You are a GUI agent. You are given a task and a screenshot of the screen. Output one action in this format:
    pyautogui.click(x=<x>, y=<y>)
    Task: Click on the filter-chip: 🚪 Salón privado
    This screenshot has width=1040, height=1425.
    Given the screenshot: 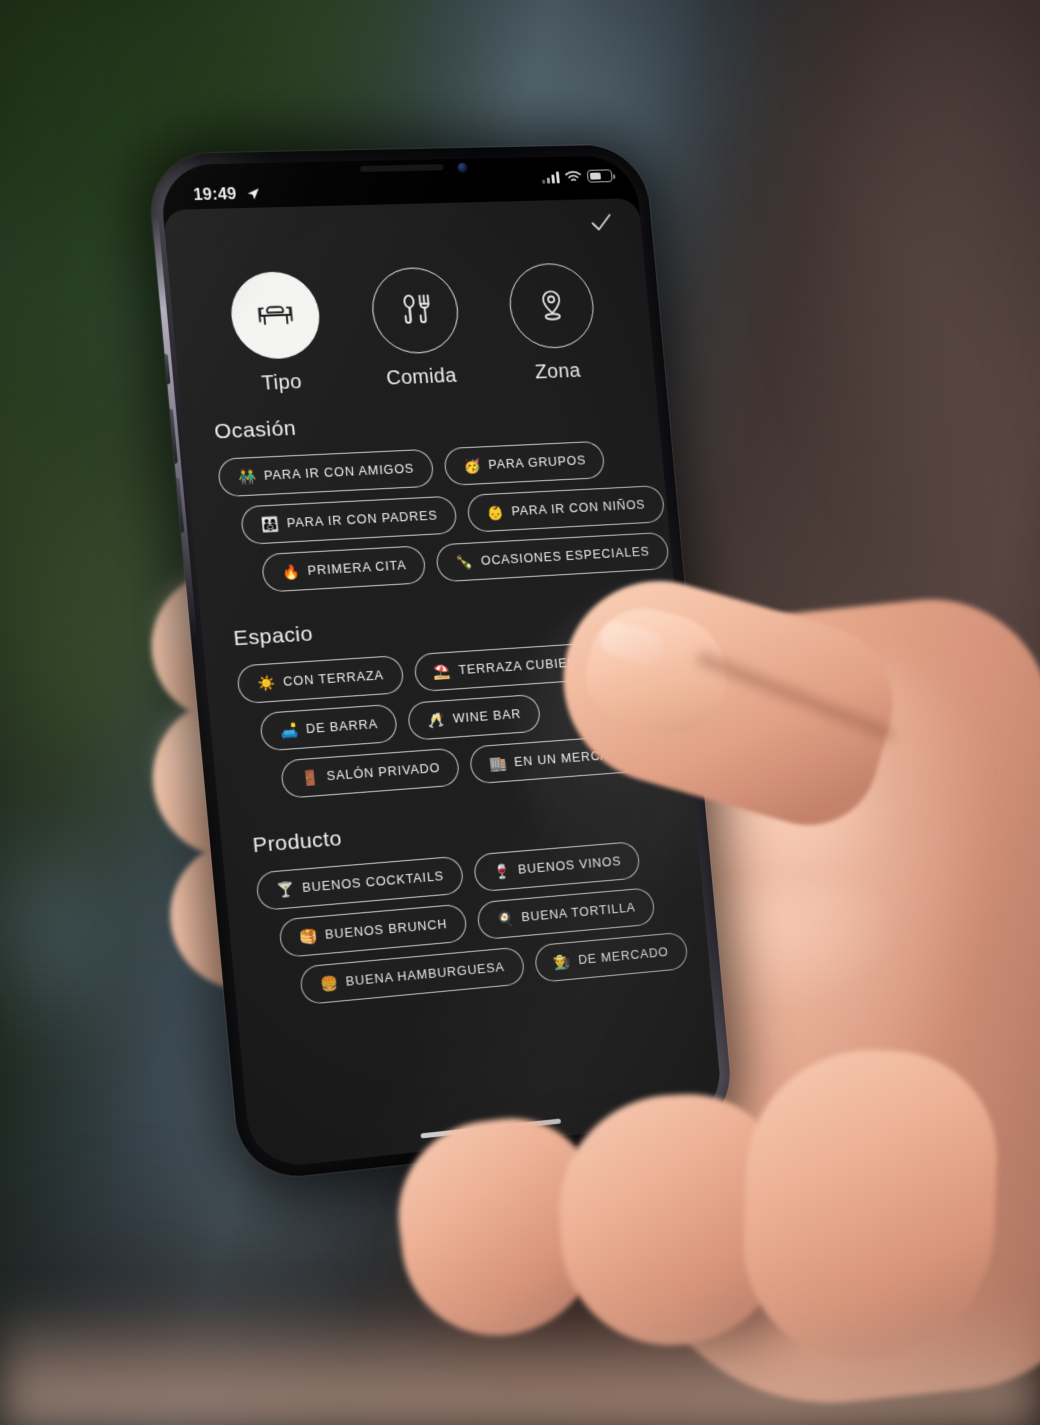 What is the action you would take?
    pyautogui.click(x=370, y=773)
    